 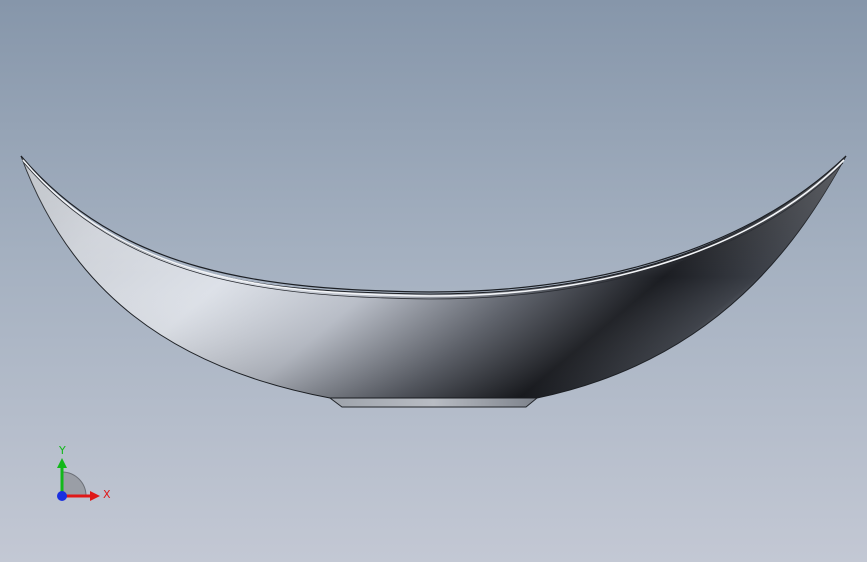 I want to click on reference-triad: Y X, so click(x=84, y=472).